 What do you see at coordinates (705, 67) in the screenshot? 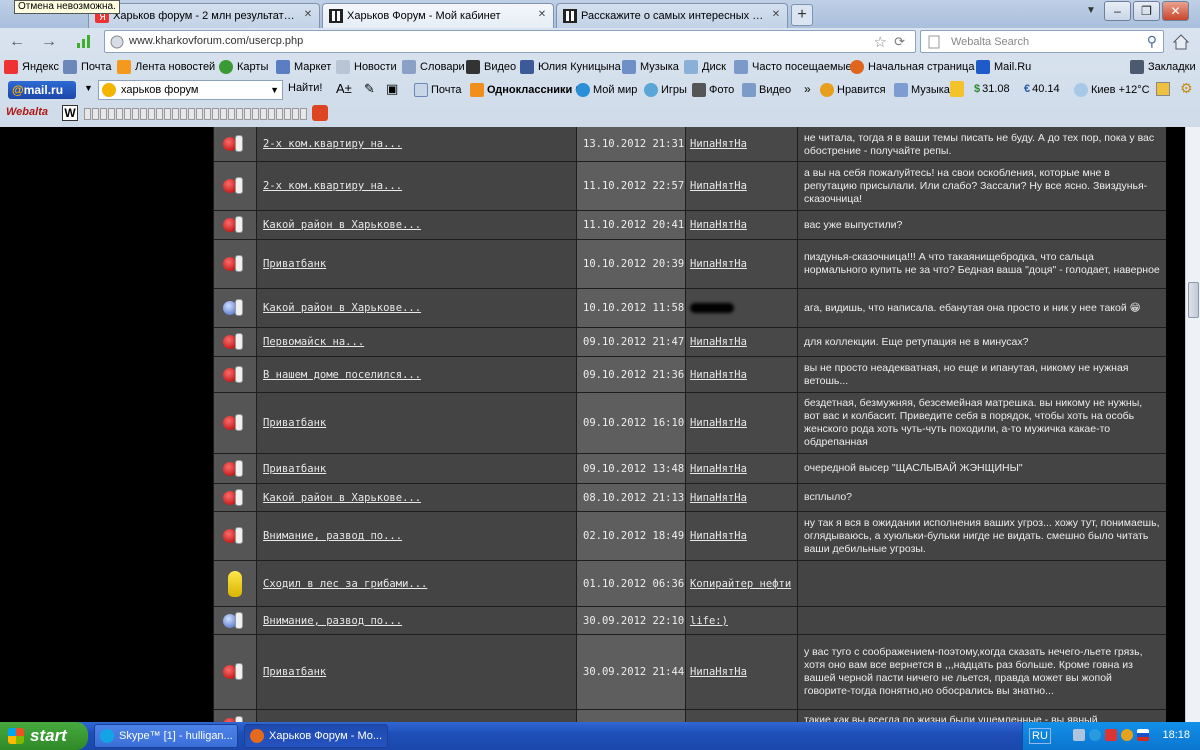
I see `bookmark-disk: Диск` at bounding box center [705, 67].